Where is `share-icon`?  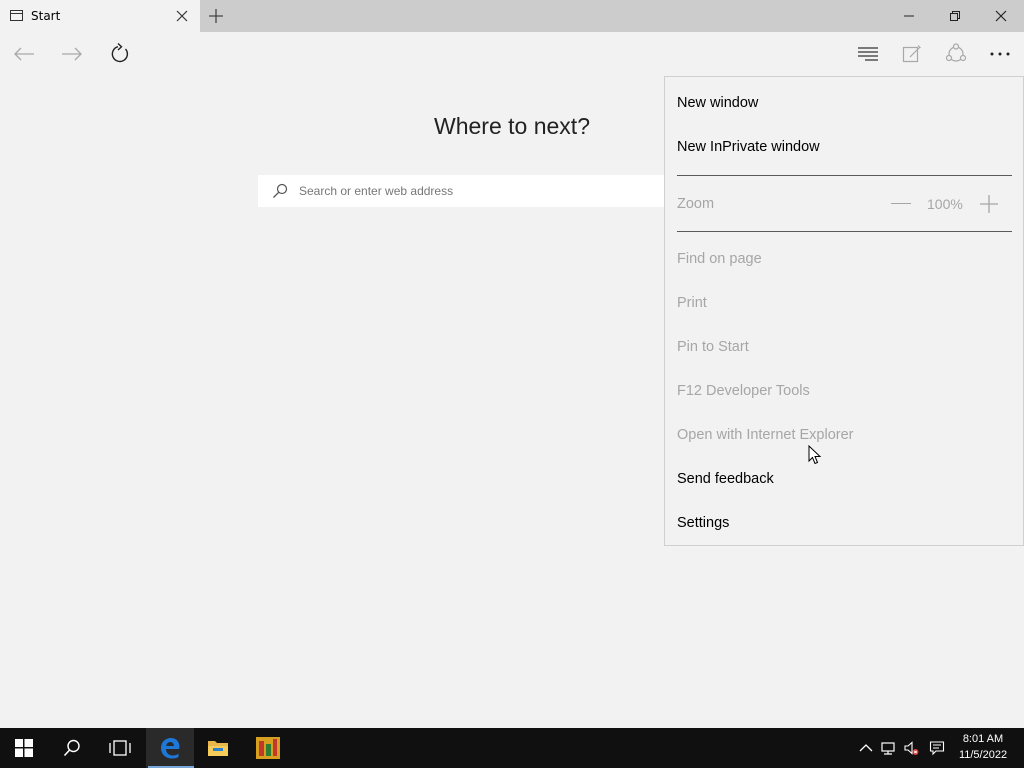 share-icon is located at coordinates (956, 52).